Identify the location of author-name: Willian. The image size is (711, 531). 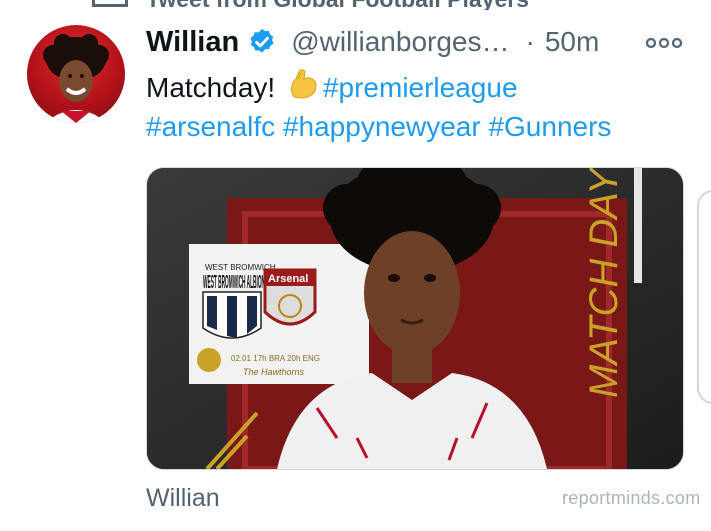
(192, 42).